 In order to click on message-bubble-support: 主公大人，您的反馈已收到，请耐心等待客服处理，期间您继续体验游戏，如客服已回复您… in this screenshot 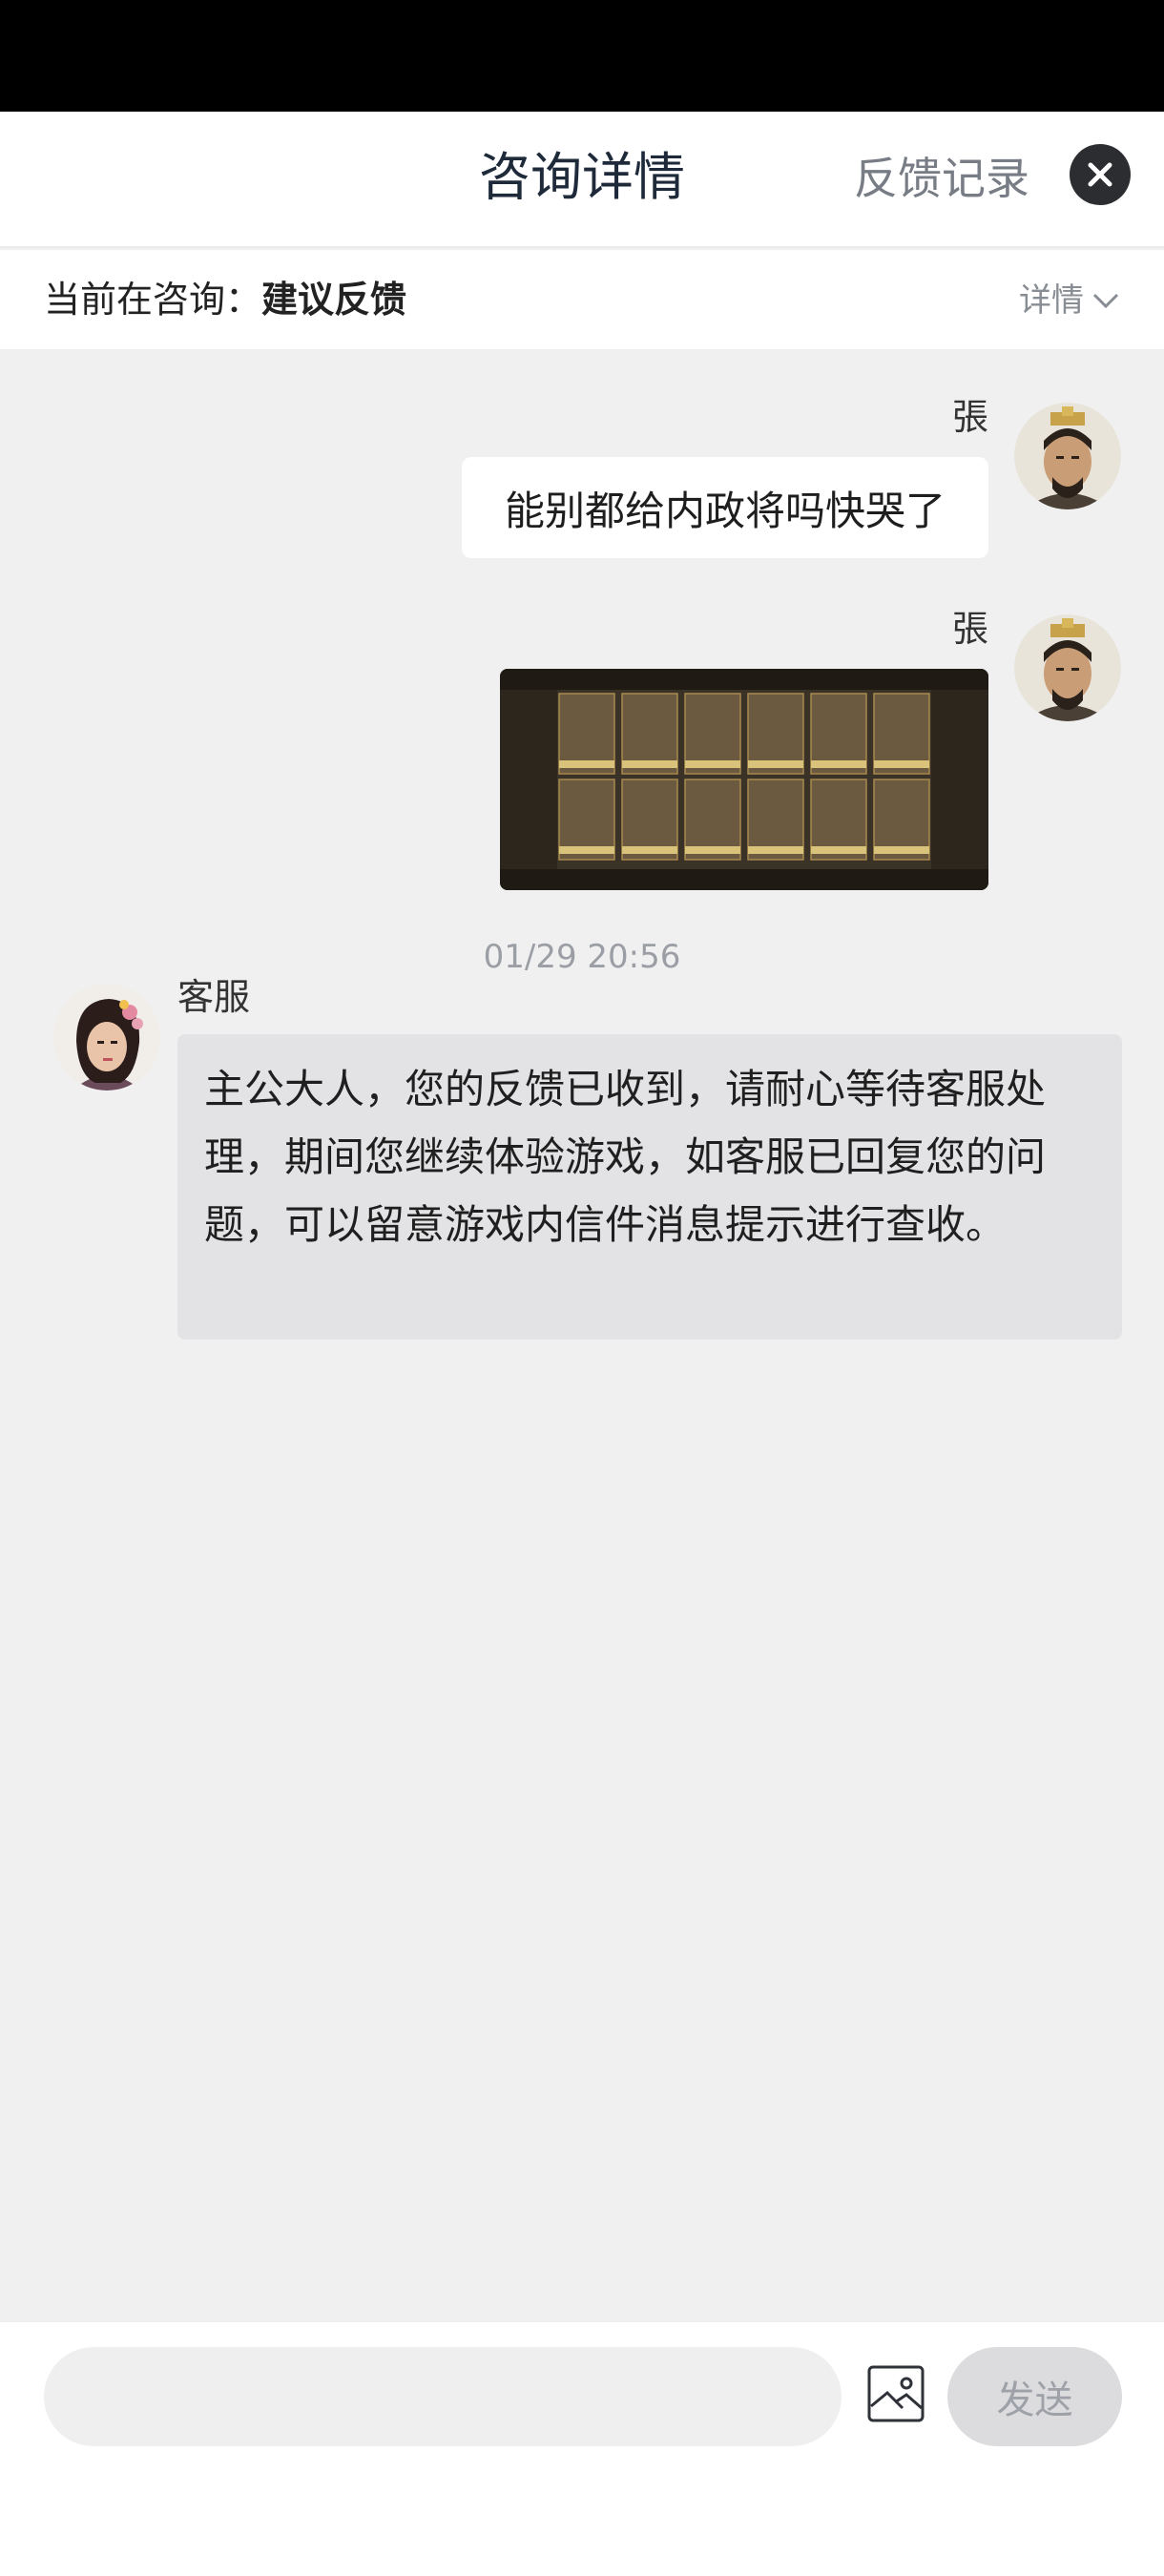, I will do `click(650, 1187)`.